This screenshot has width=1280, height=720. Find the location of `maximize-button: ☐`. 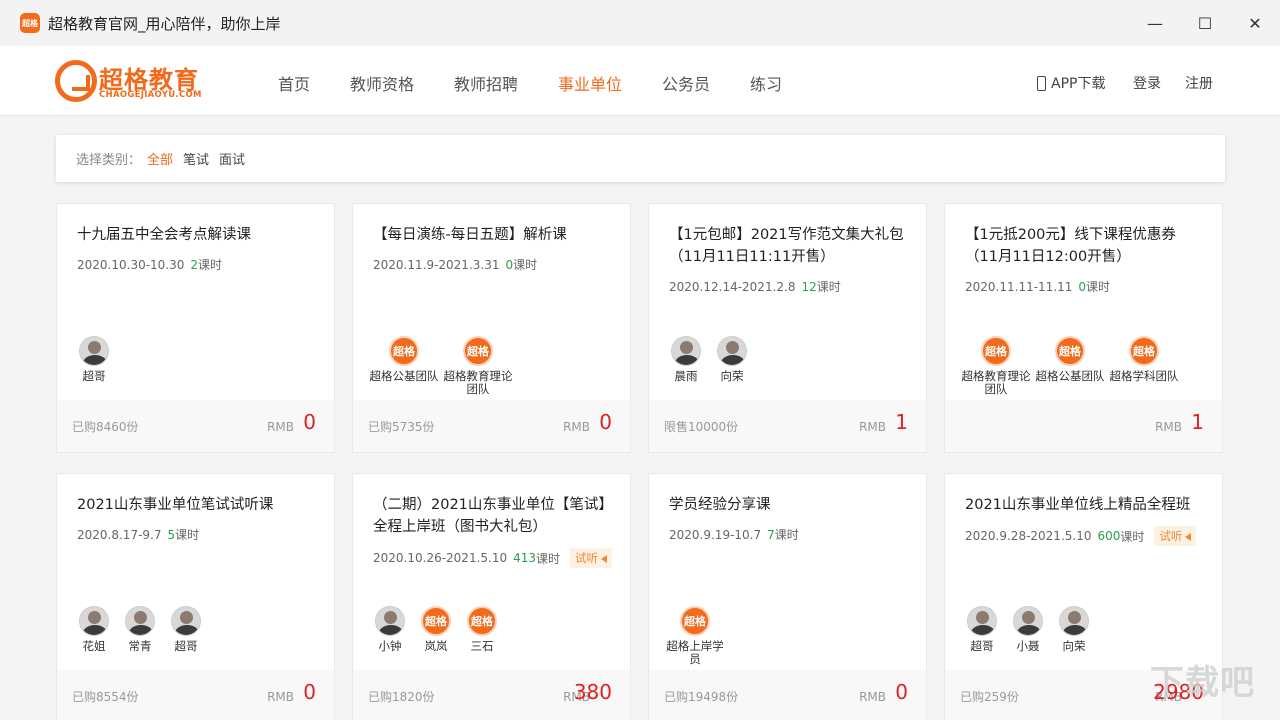

maximize-button: ☐ is located at coordinates (1205, 23).